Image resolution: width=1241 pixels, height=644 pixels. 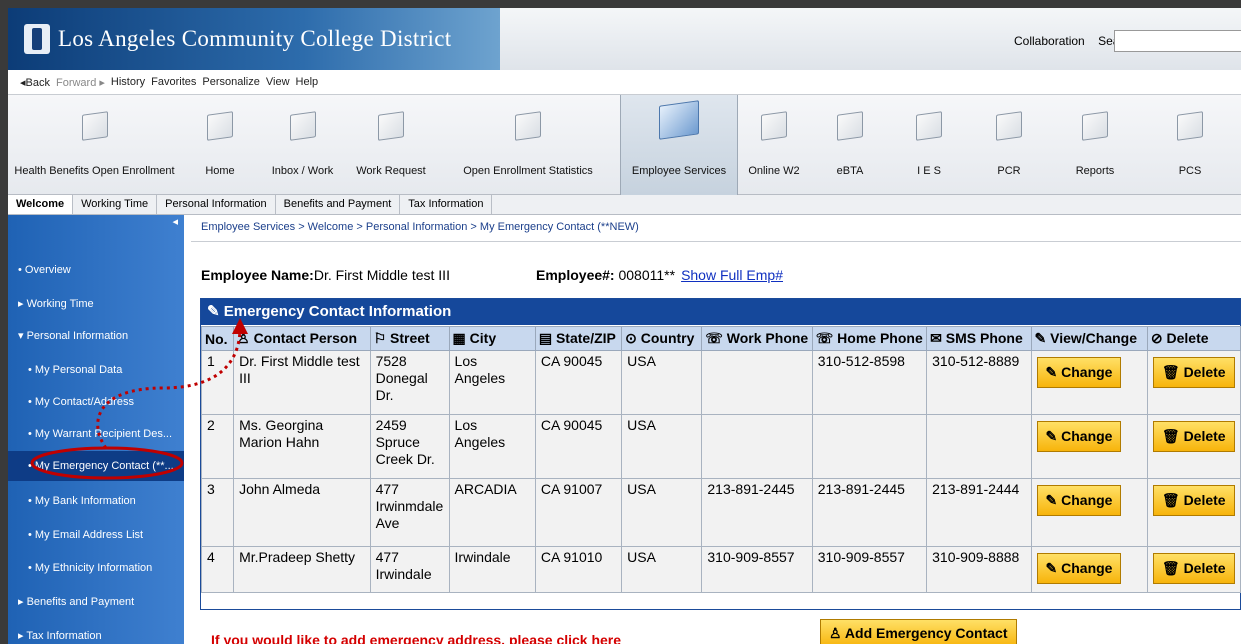 I want to click on sidebar-item-ethnicity-information: • My Ethnicity Information, so click(x=96, y=568).